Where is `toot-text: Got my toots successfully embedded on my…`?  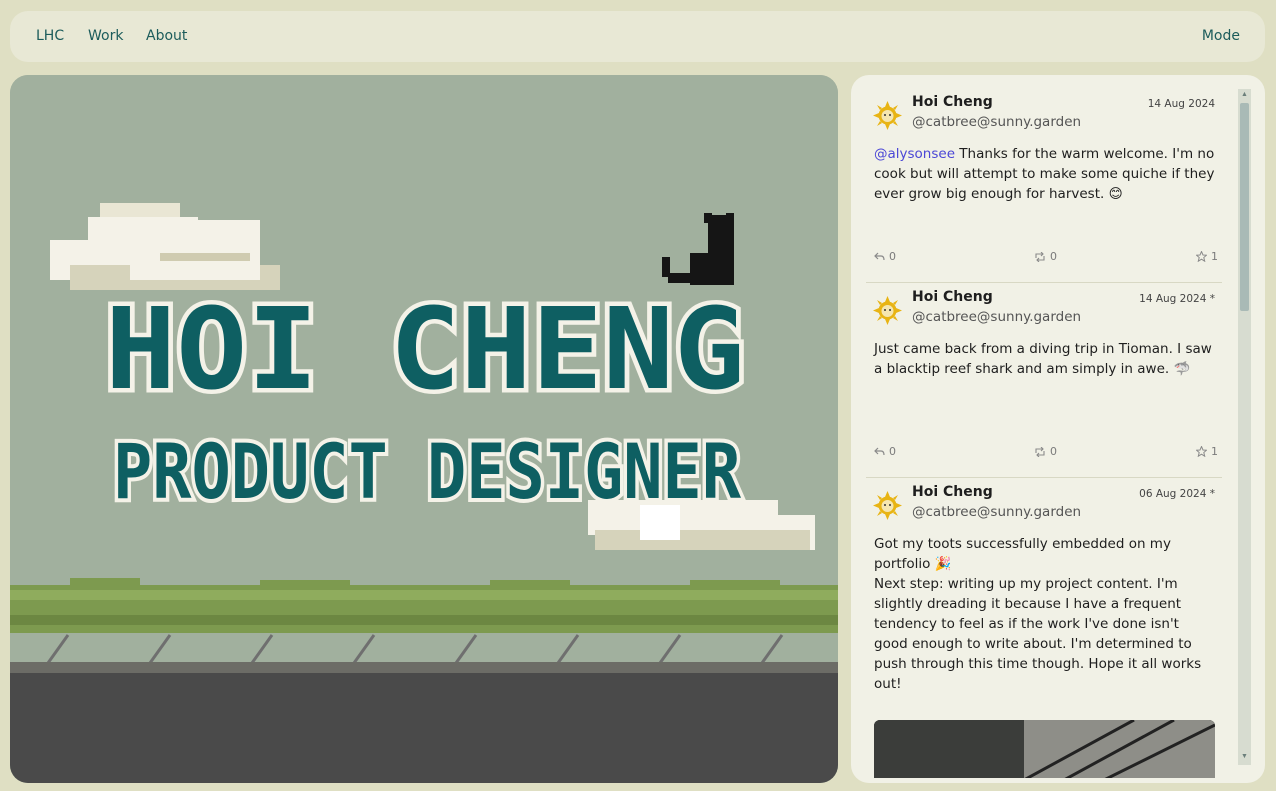
toot-text: Got my toots successfully embedded on my… is located at coordinates (1038, 614).